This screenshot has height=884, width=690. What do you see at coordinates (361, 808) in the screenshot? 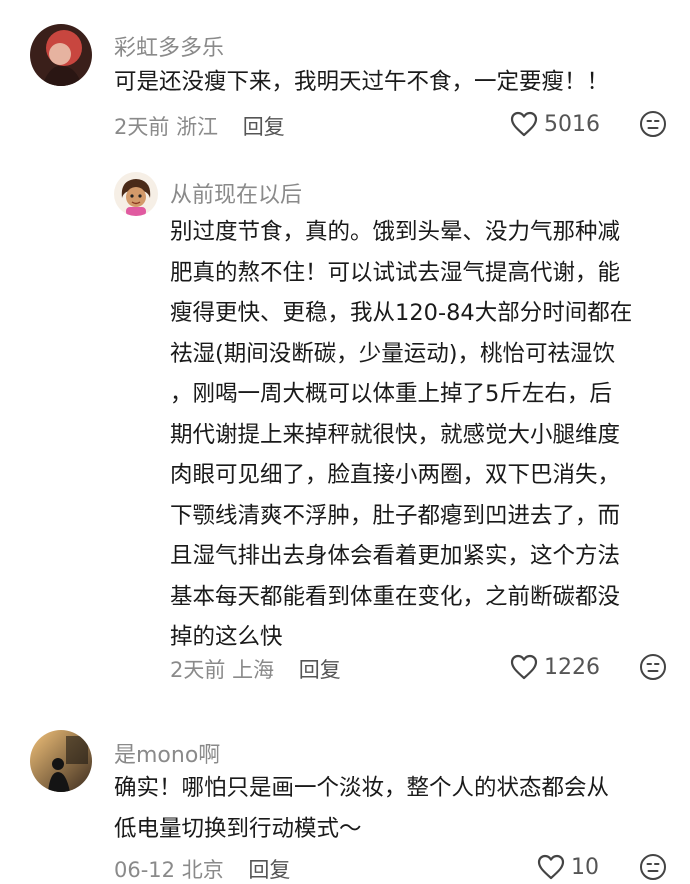
I see `comment-text: 确实！哪怕只是画一个淡妆，整个人的状态都会从 低电量切换到行动模式～` at bounding box center [361, 808].